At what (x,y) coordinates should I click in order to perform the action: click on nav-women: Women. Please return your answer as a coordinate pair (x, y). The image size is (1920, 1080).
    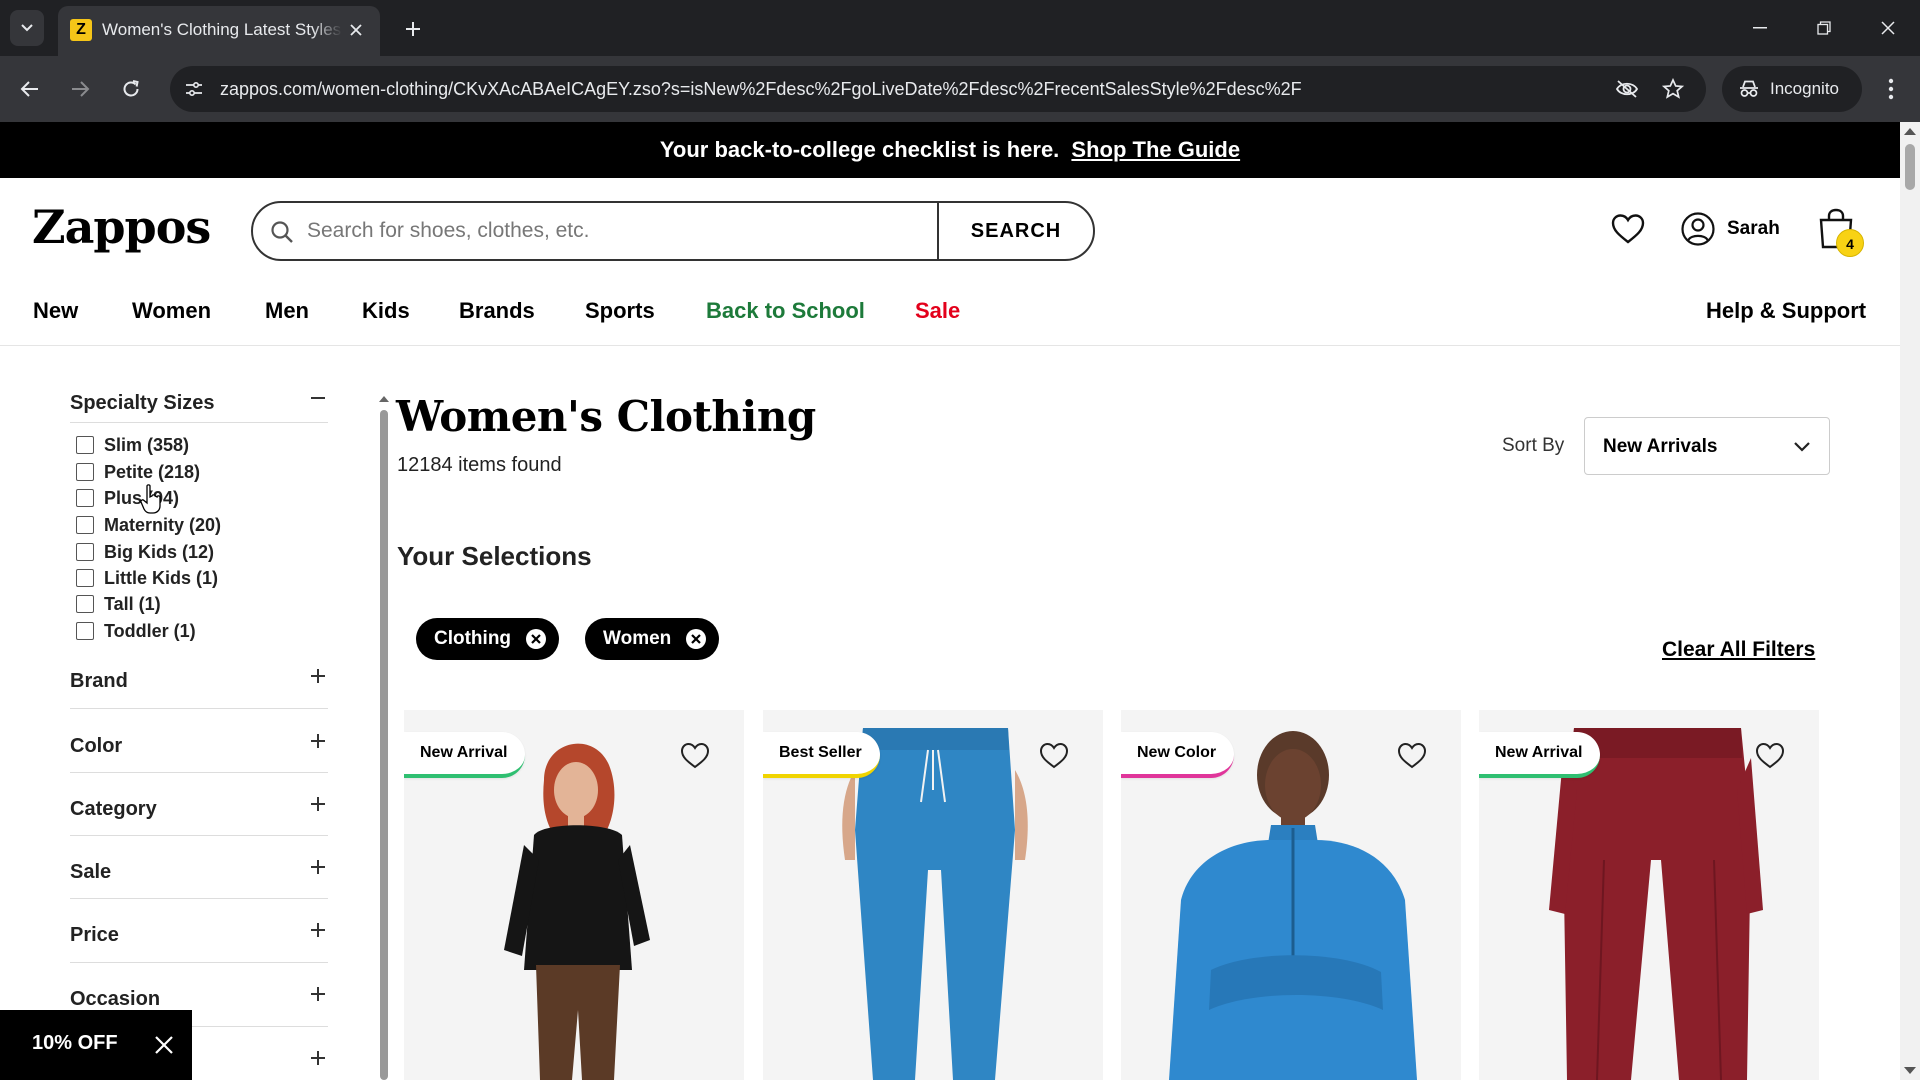
    Looking at the image, I should click on (171, 311).